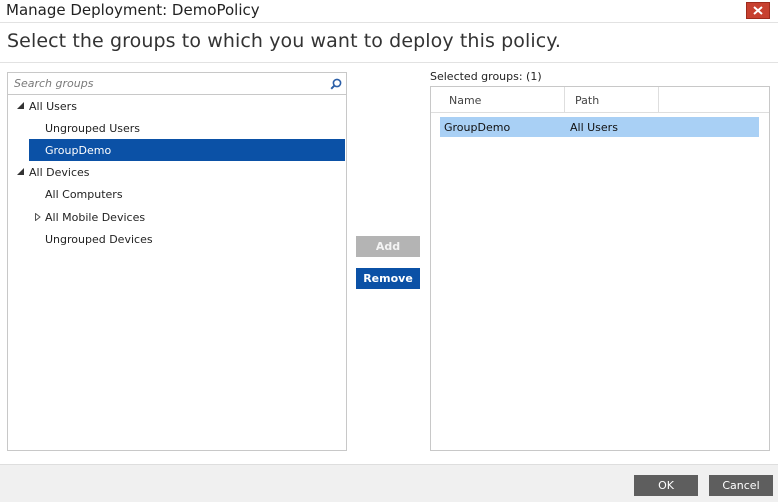 The width and height of the screenshot is (778, 502). Describe the element at coordinates (741, 485) in the screenshot. I see `cancel-button: Cancel` at that location.